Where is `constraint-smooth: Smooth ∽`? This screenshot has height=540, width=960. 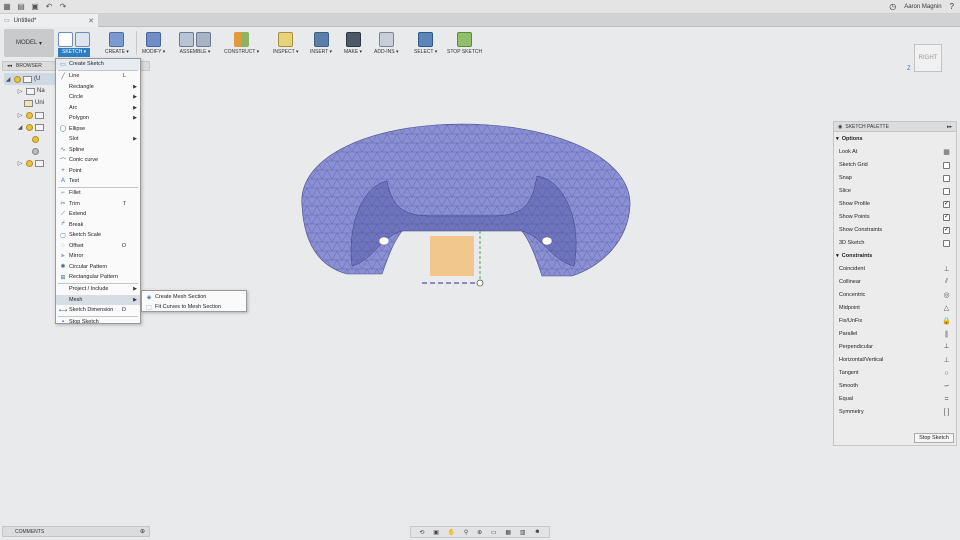
constraint-smooth: Smooth ∽ is located at coordinates (895, 386).